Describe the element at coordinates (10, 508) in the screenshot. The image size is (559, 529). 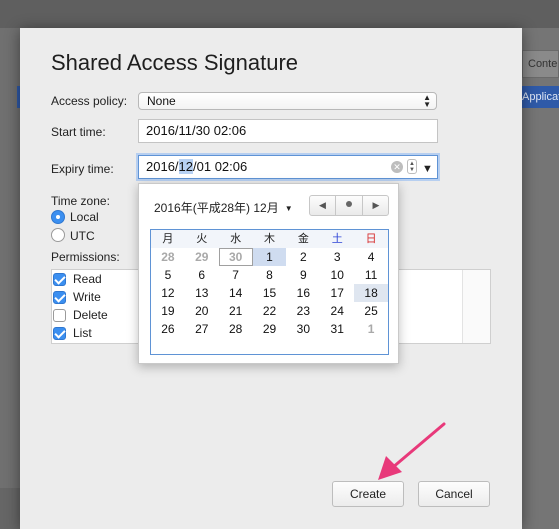
I see `background-bottom-strip` at that location.